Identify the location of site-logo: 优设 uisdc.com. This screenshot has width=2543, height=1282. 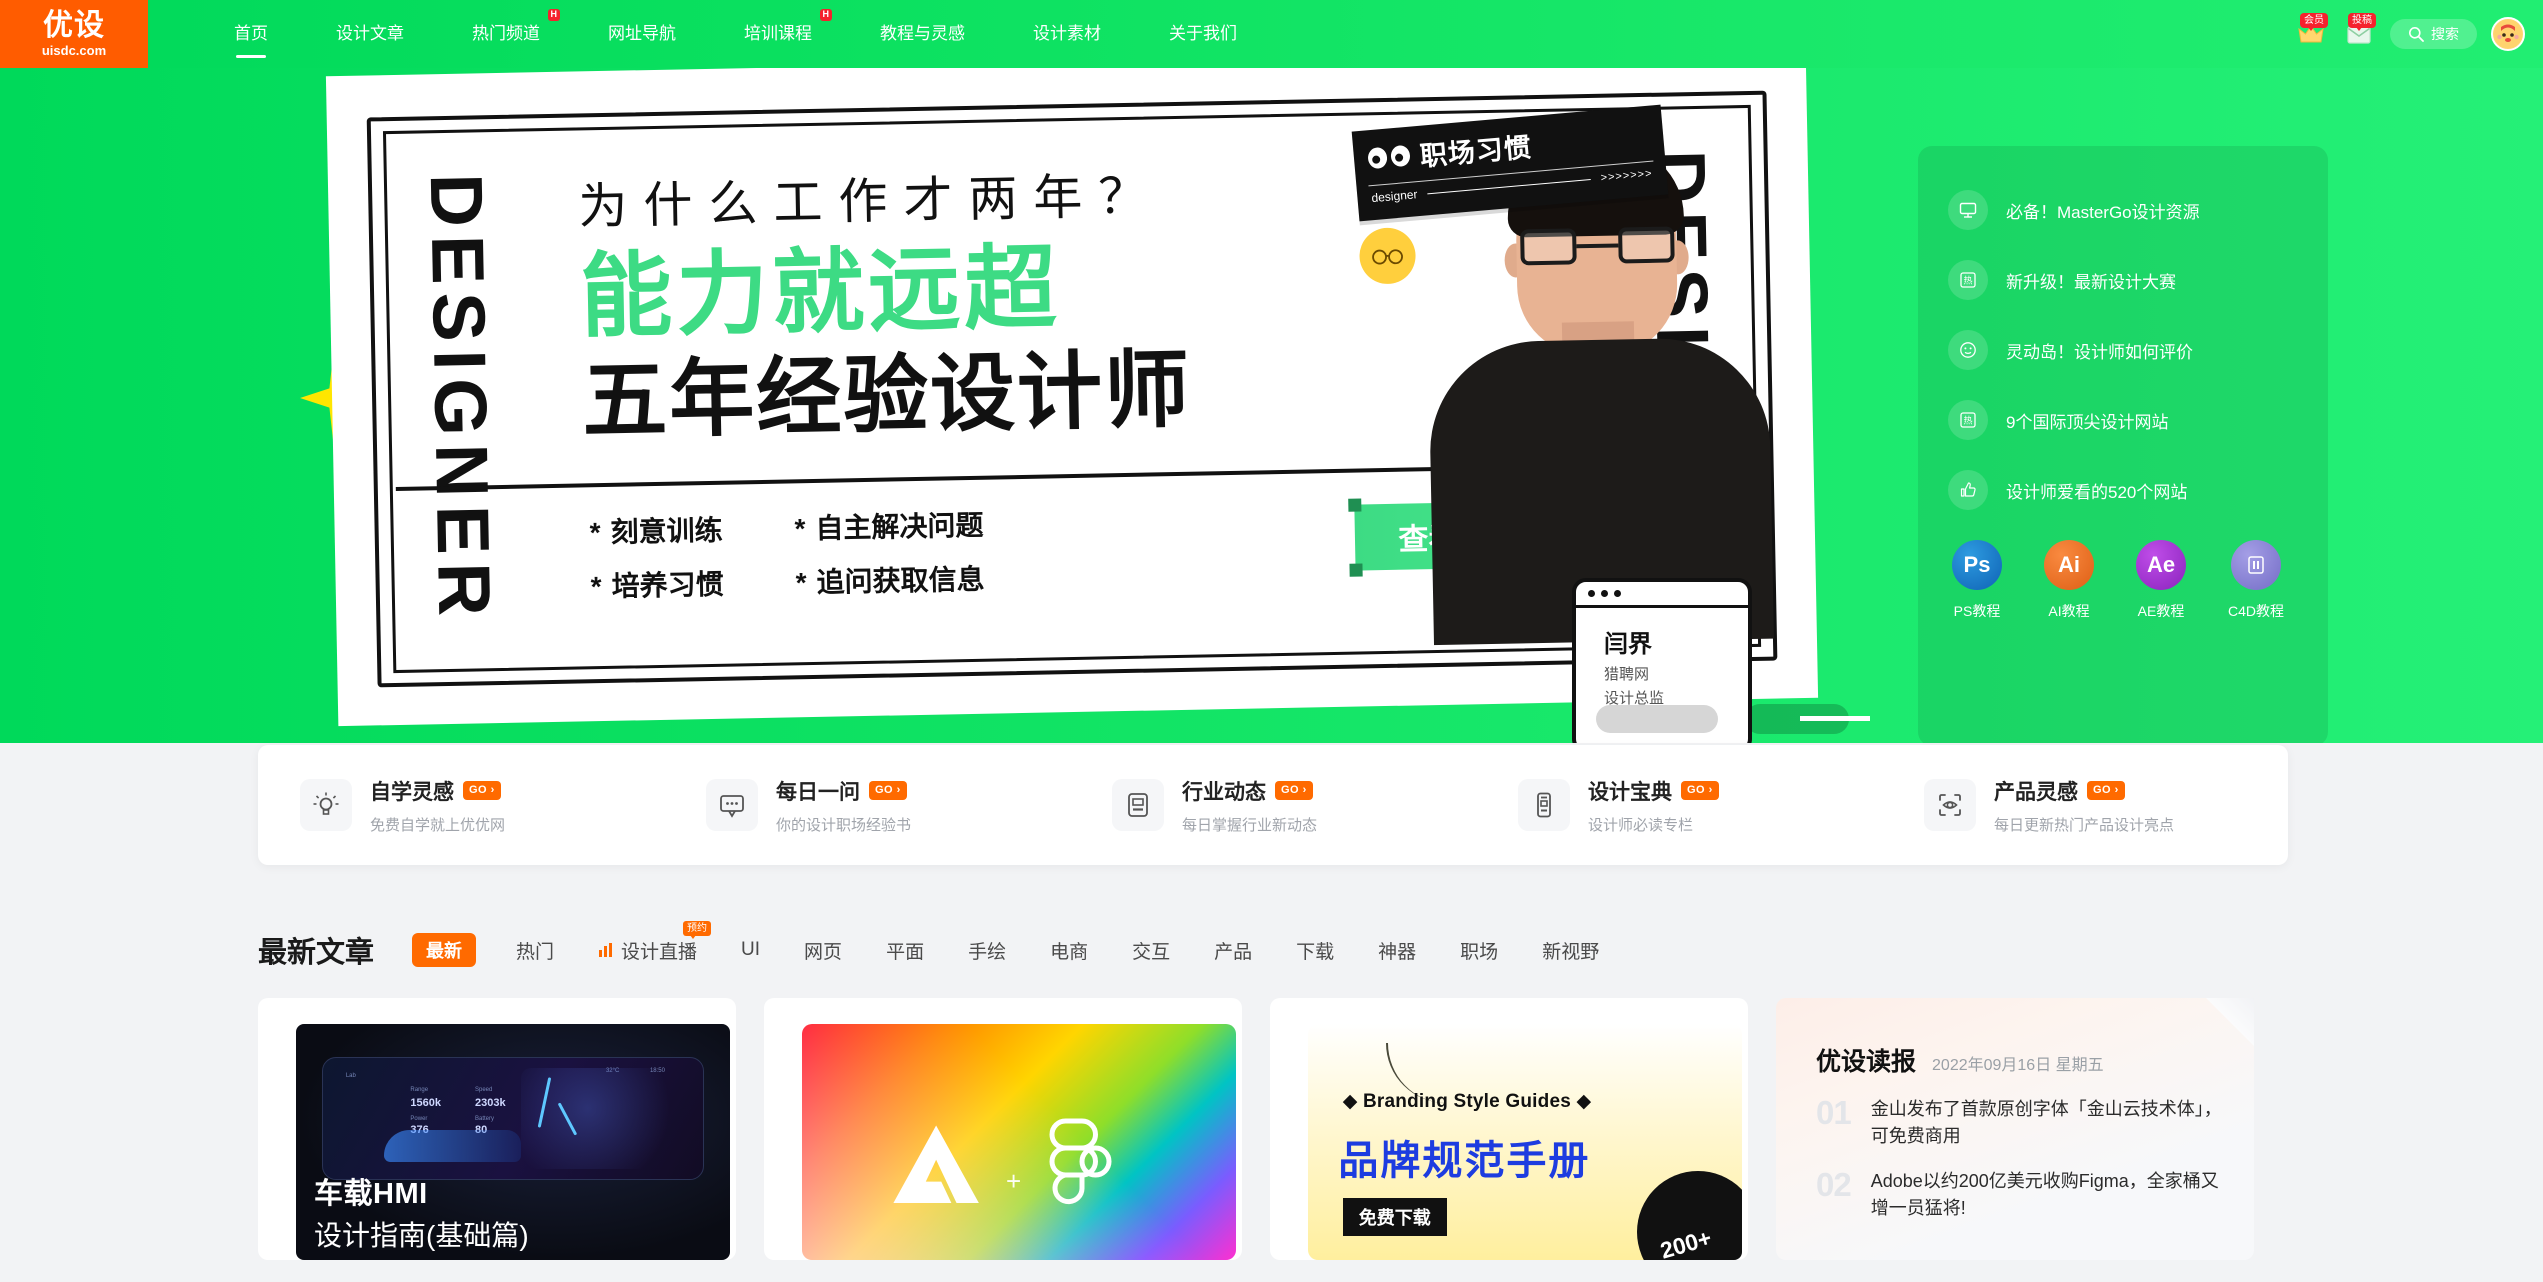
(74, 34).